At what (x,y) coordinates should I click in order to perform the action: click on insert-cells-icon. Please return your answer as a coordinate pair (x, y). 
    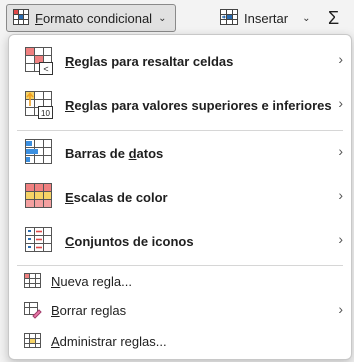
    Looking at the image, I should click on (229, 18).